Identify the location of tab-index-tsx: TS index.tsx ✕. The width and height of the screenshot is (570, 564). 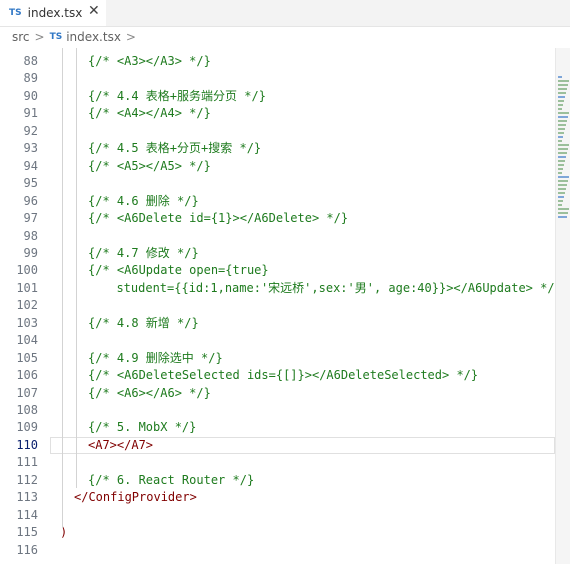
(53, 13).